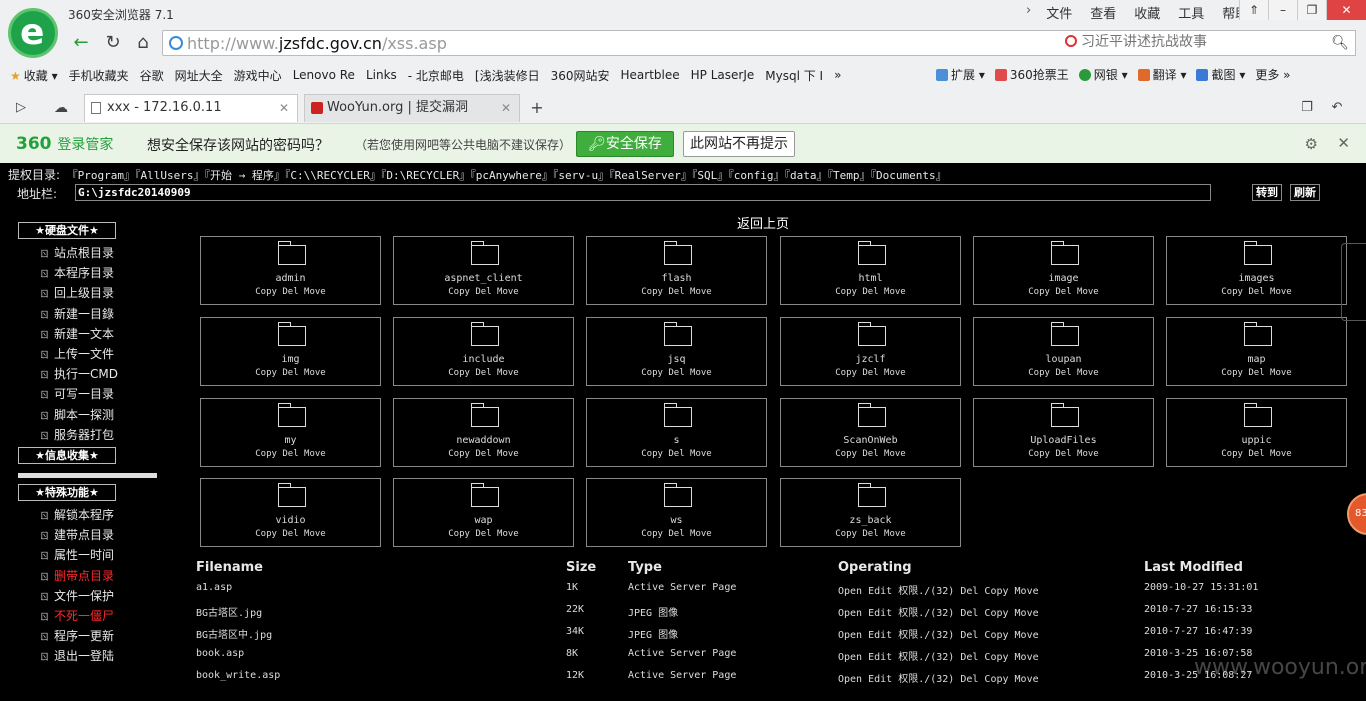 The width and height of the screenshot is (1366, 701). Describe the element at coordinates (1256, 440) in the screenshot. I see `folder-name: uppic` at that location.